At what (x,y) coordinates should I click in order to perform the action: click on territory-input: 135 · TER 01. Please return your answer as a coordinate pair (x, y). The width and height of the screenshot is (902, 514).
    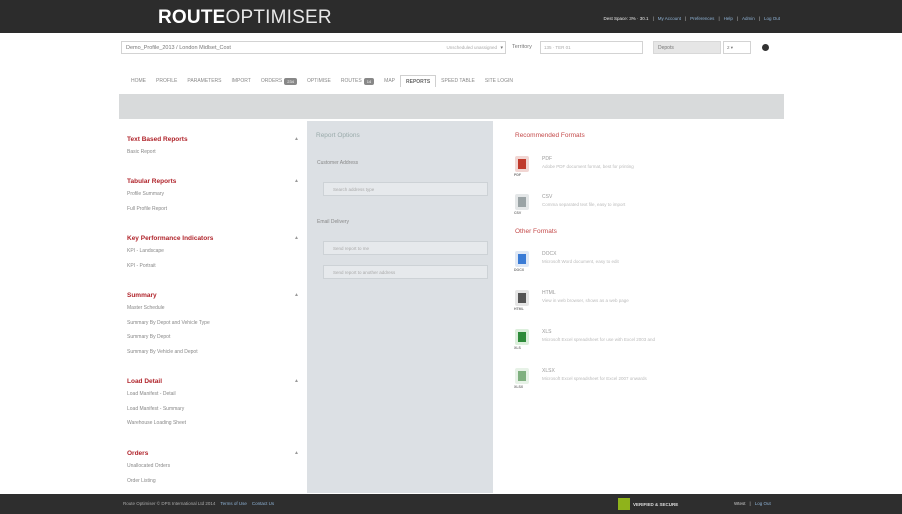
    Looking at the image, I should click on (591, 47).